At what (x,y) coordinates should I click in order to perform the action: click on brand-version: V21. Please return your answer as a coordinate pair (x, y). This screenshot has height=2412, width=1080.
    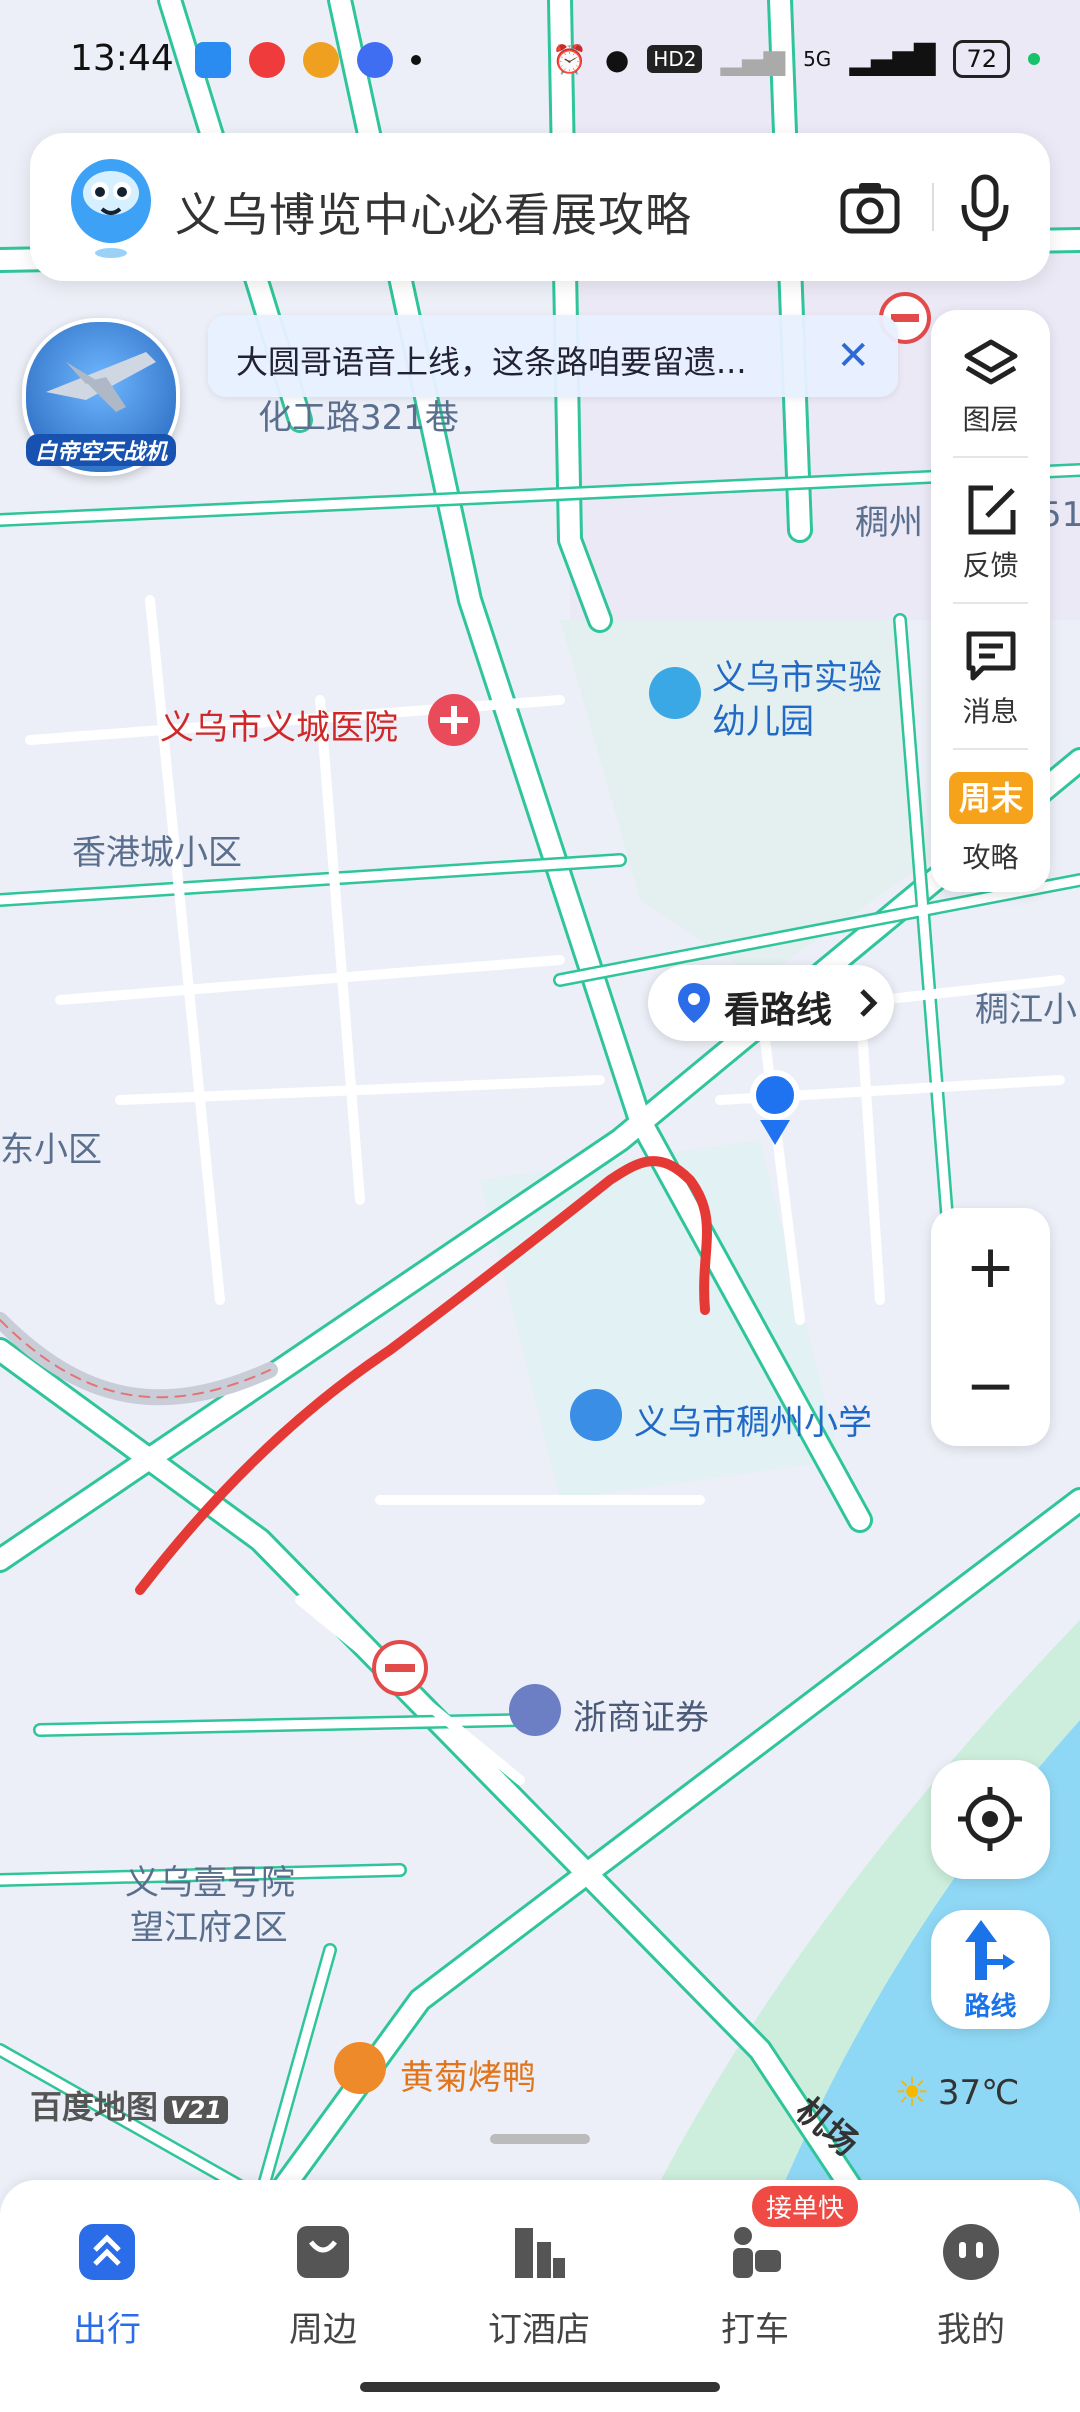
    Looking at the image, I should click on (196, 2110).